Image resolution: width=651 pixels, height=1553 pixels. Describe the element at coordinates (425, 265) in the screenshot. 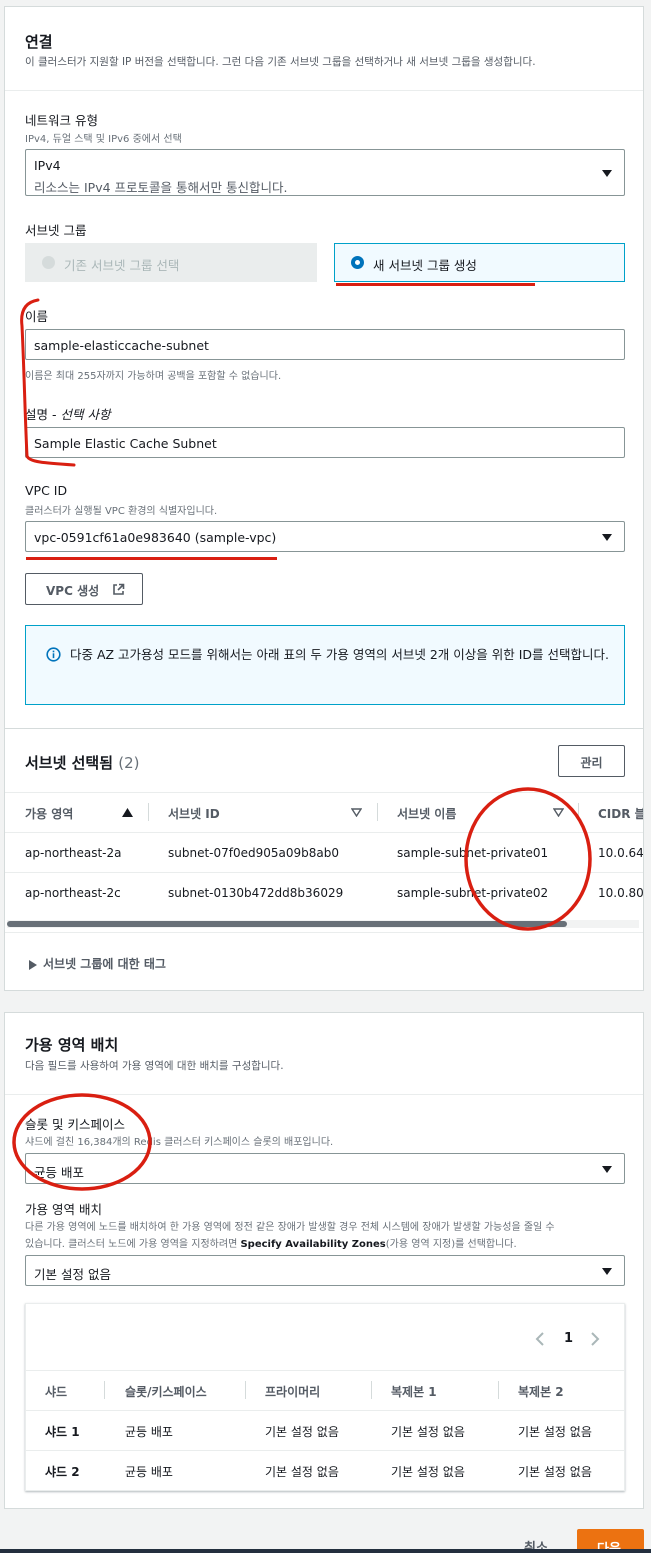

I see `subnet-group-option-new-label: 새 서브넷 그룹 생성` at that location.